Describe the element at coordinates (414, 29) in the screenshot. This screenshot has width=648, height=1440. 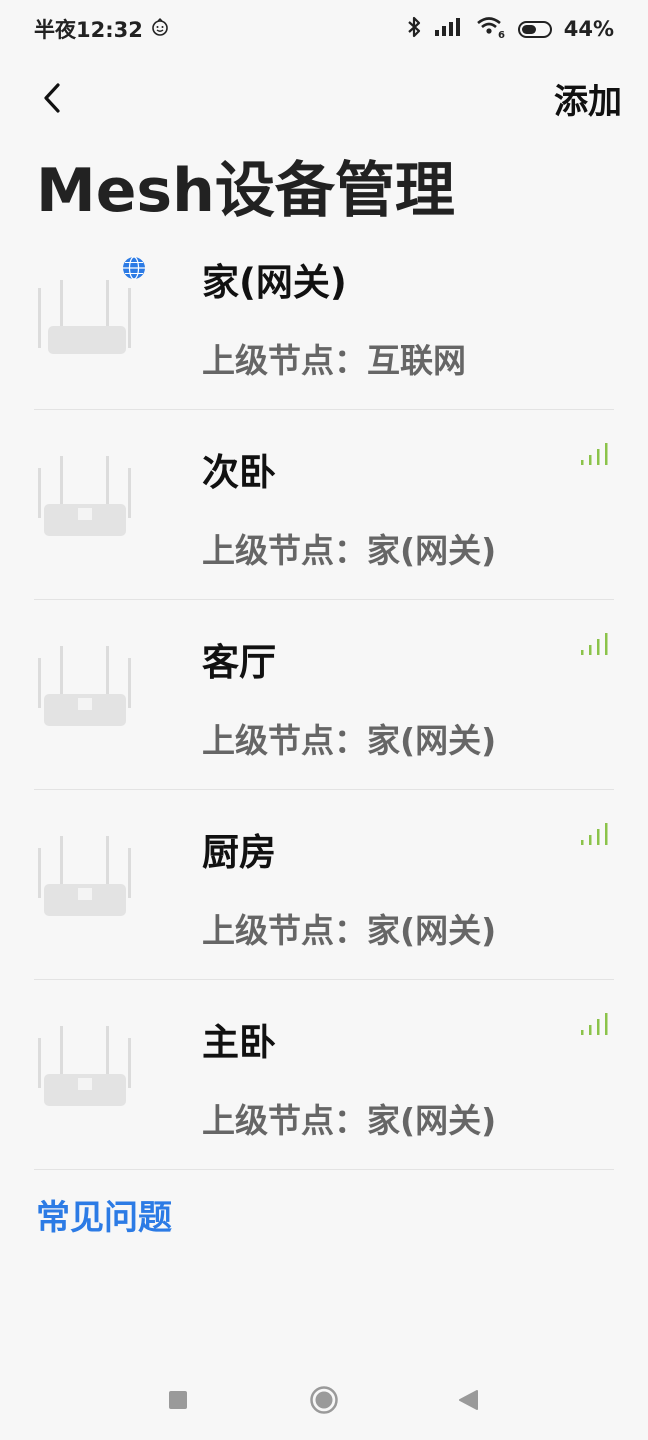
I see `bluetooth-icon` at that location.